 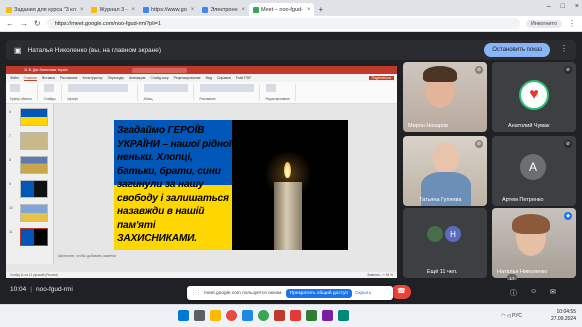 I want to click on participant-face, so click(x=446, y=158).